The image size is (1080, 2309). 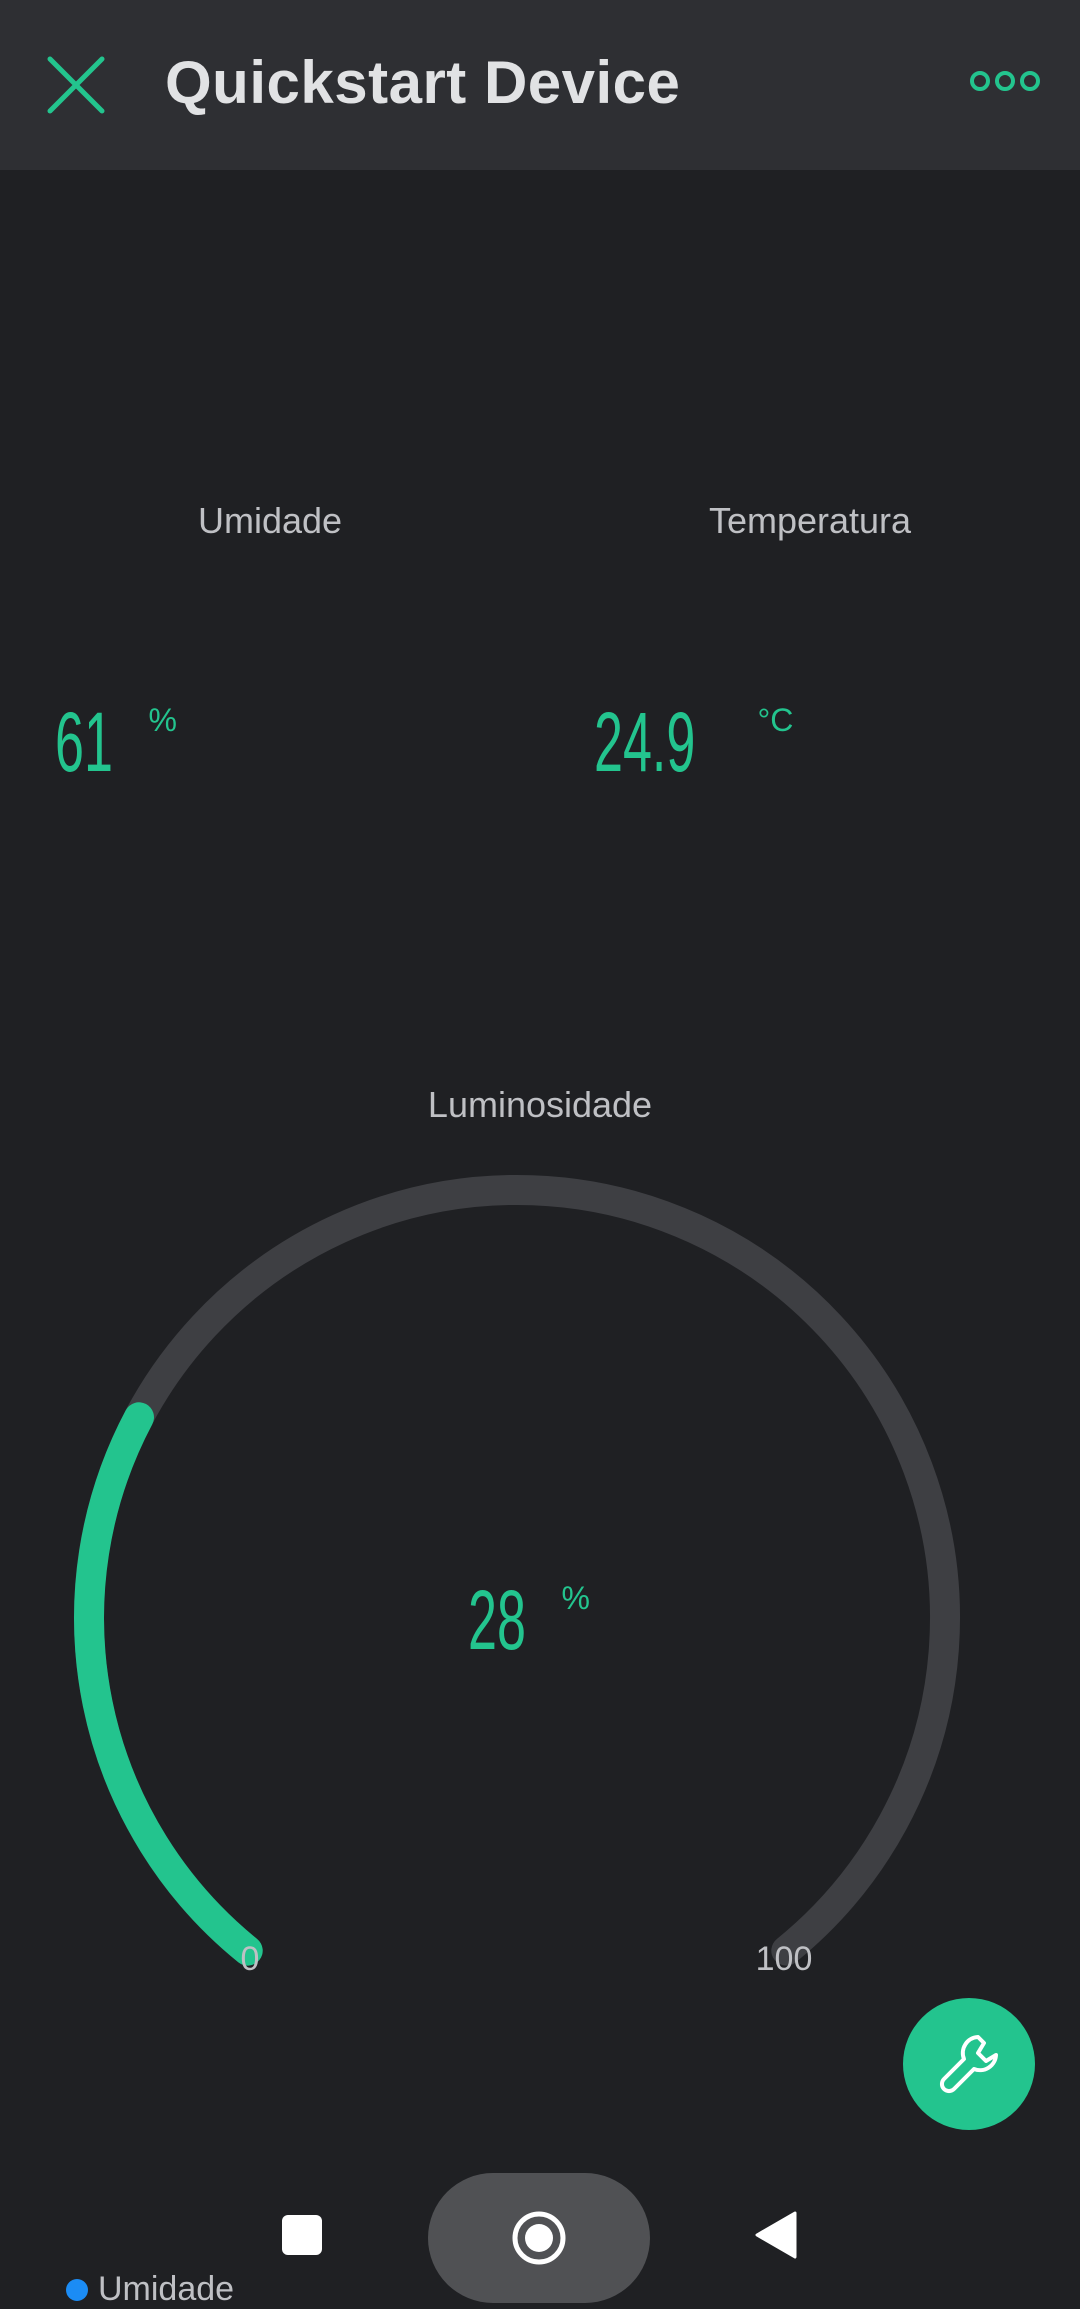 I want to click on temperatura-label: Temperatura, so click(x=810, y=520).